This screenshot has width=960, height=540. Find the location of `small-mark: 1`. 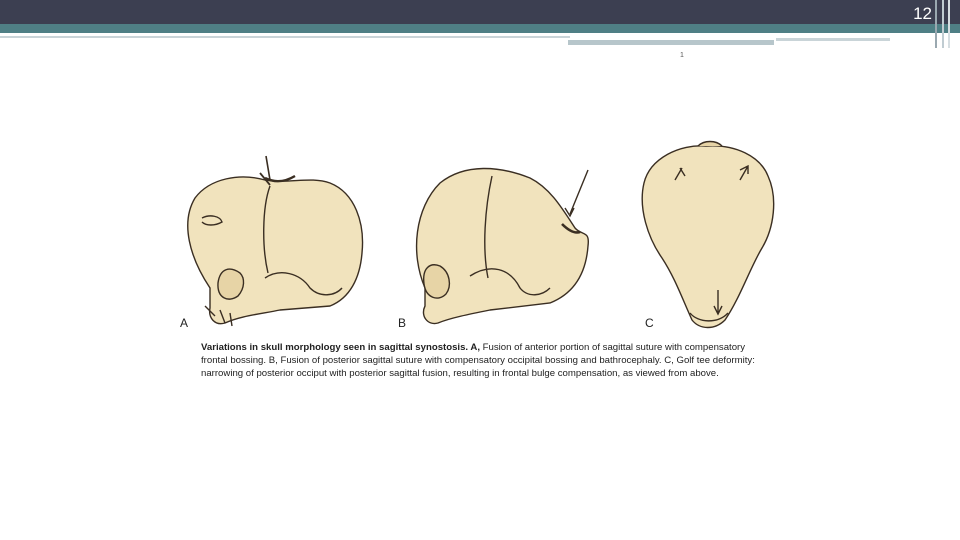

small-mark: 1 is located at coordinates (682, 55).